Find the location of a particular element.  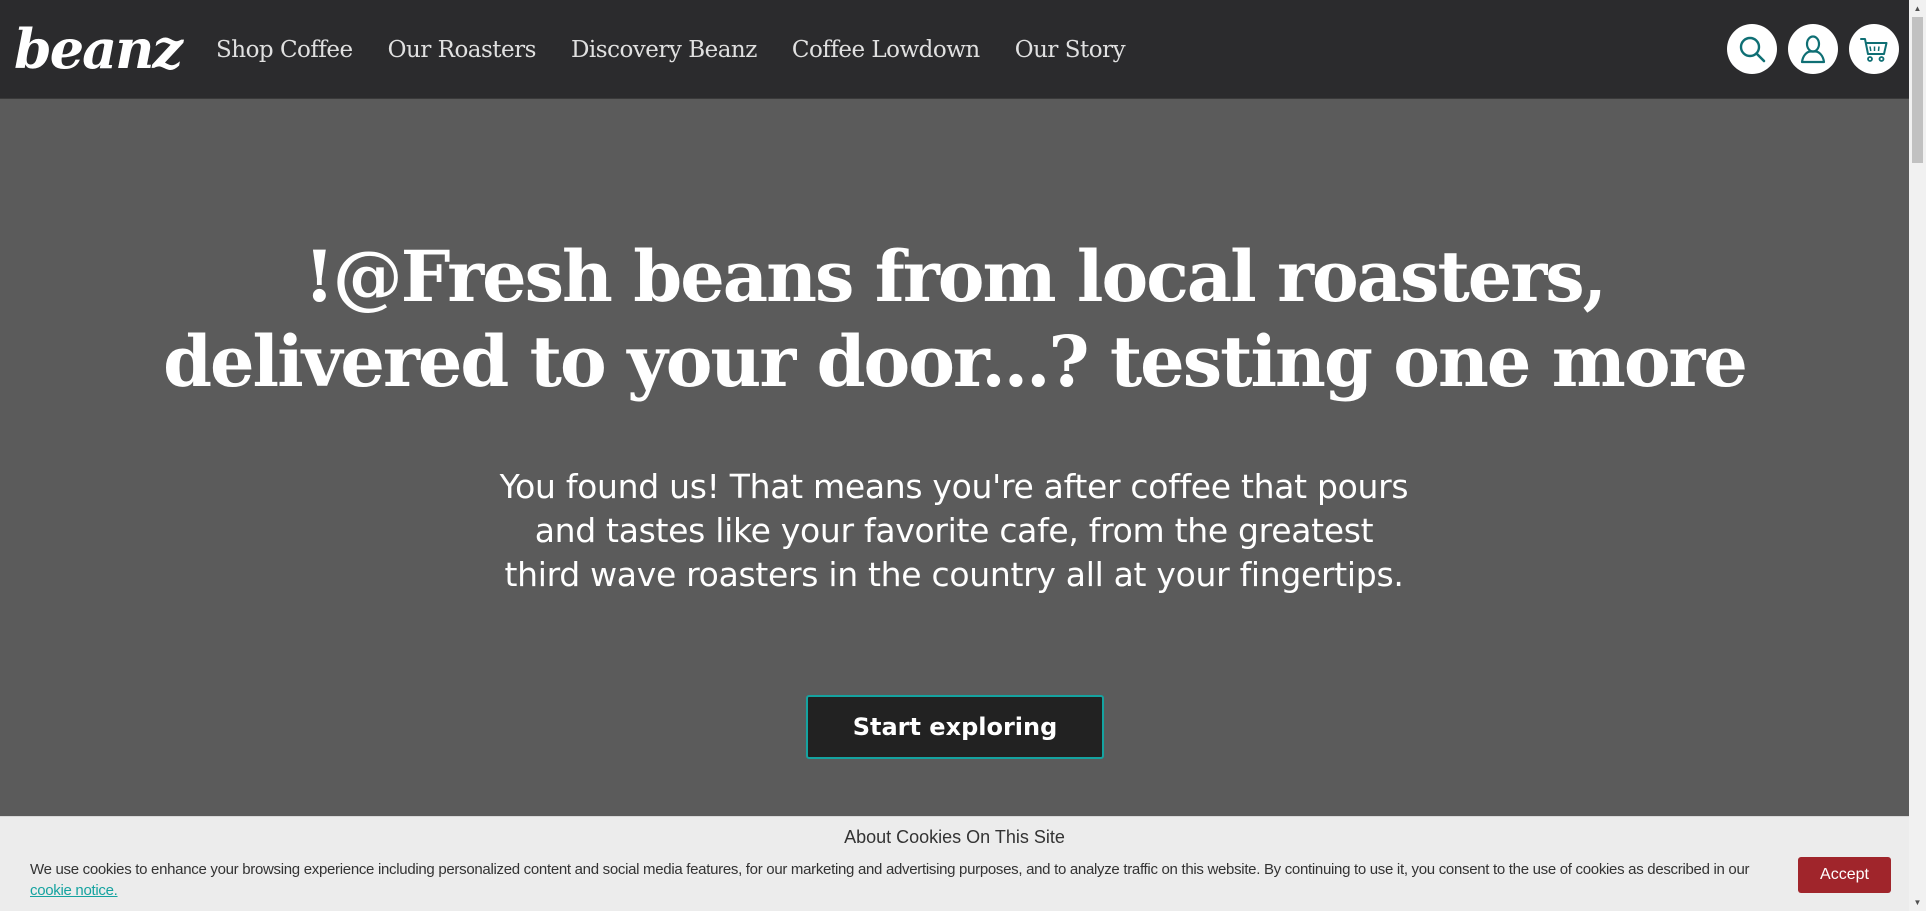

header-actions is located at coordinates (1813, 49).